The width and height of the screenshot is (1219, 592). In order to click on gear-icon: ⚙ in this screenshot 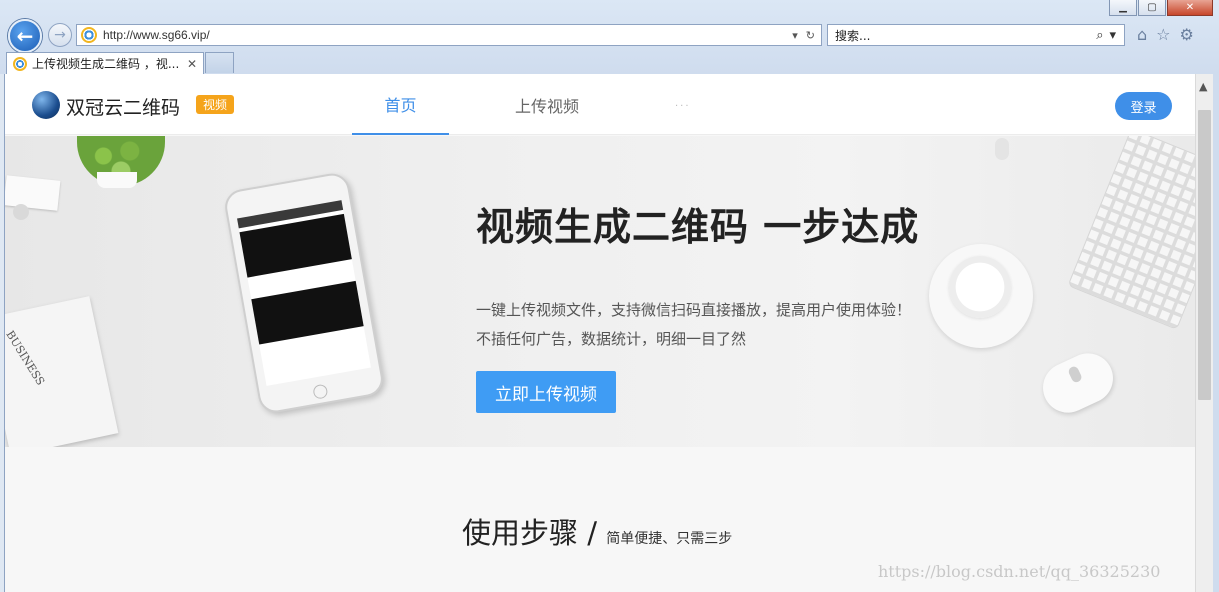, I will do `click(1187, 34)`.